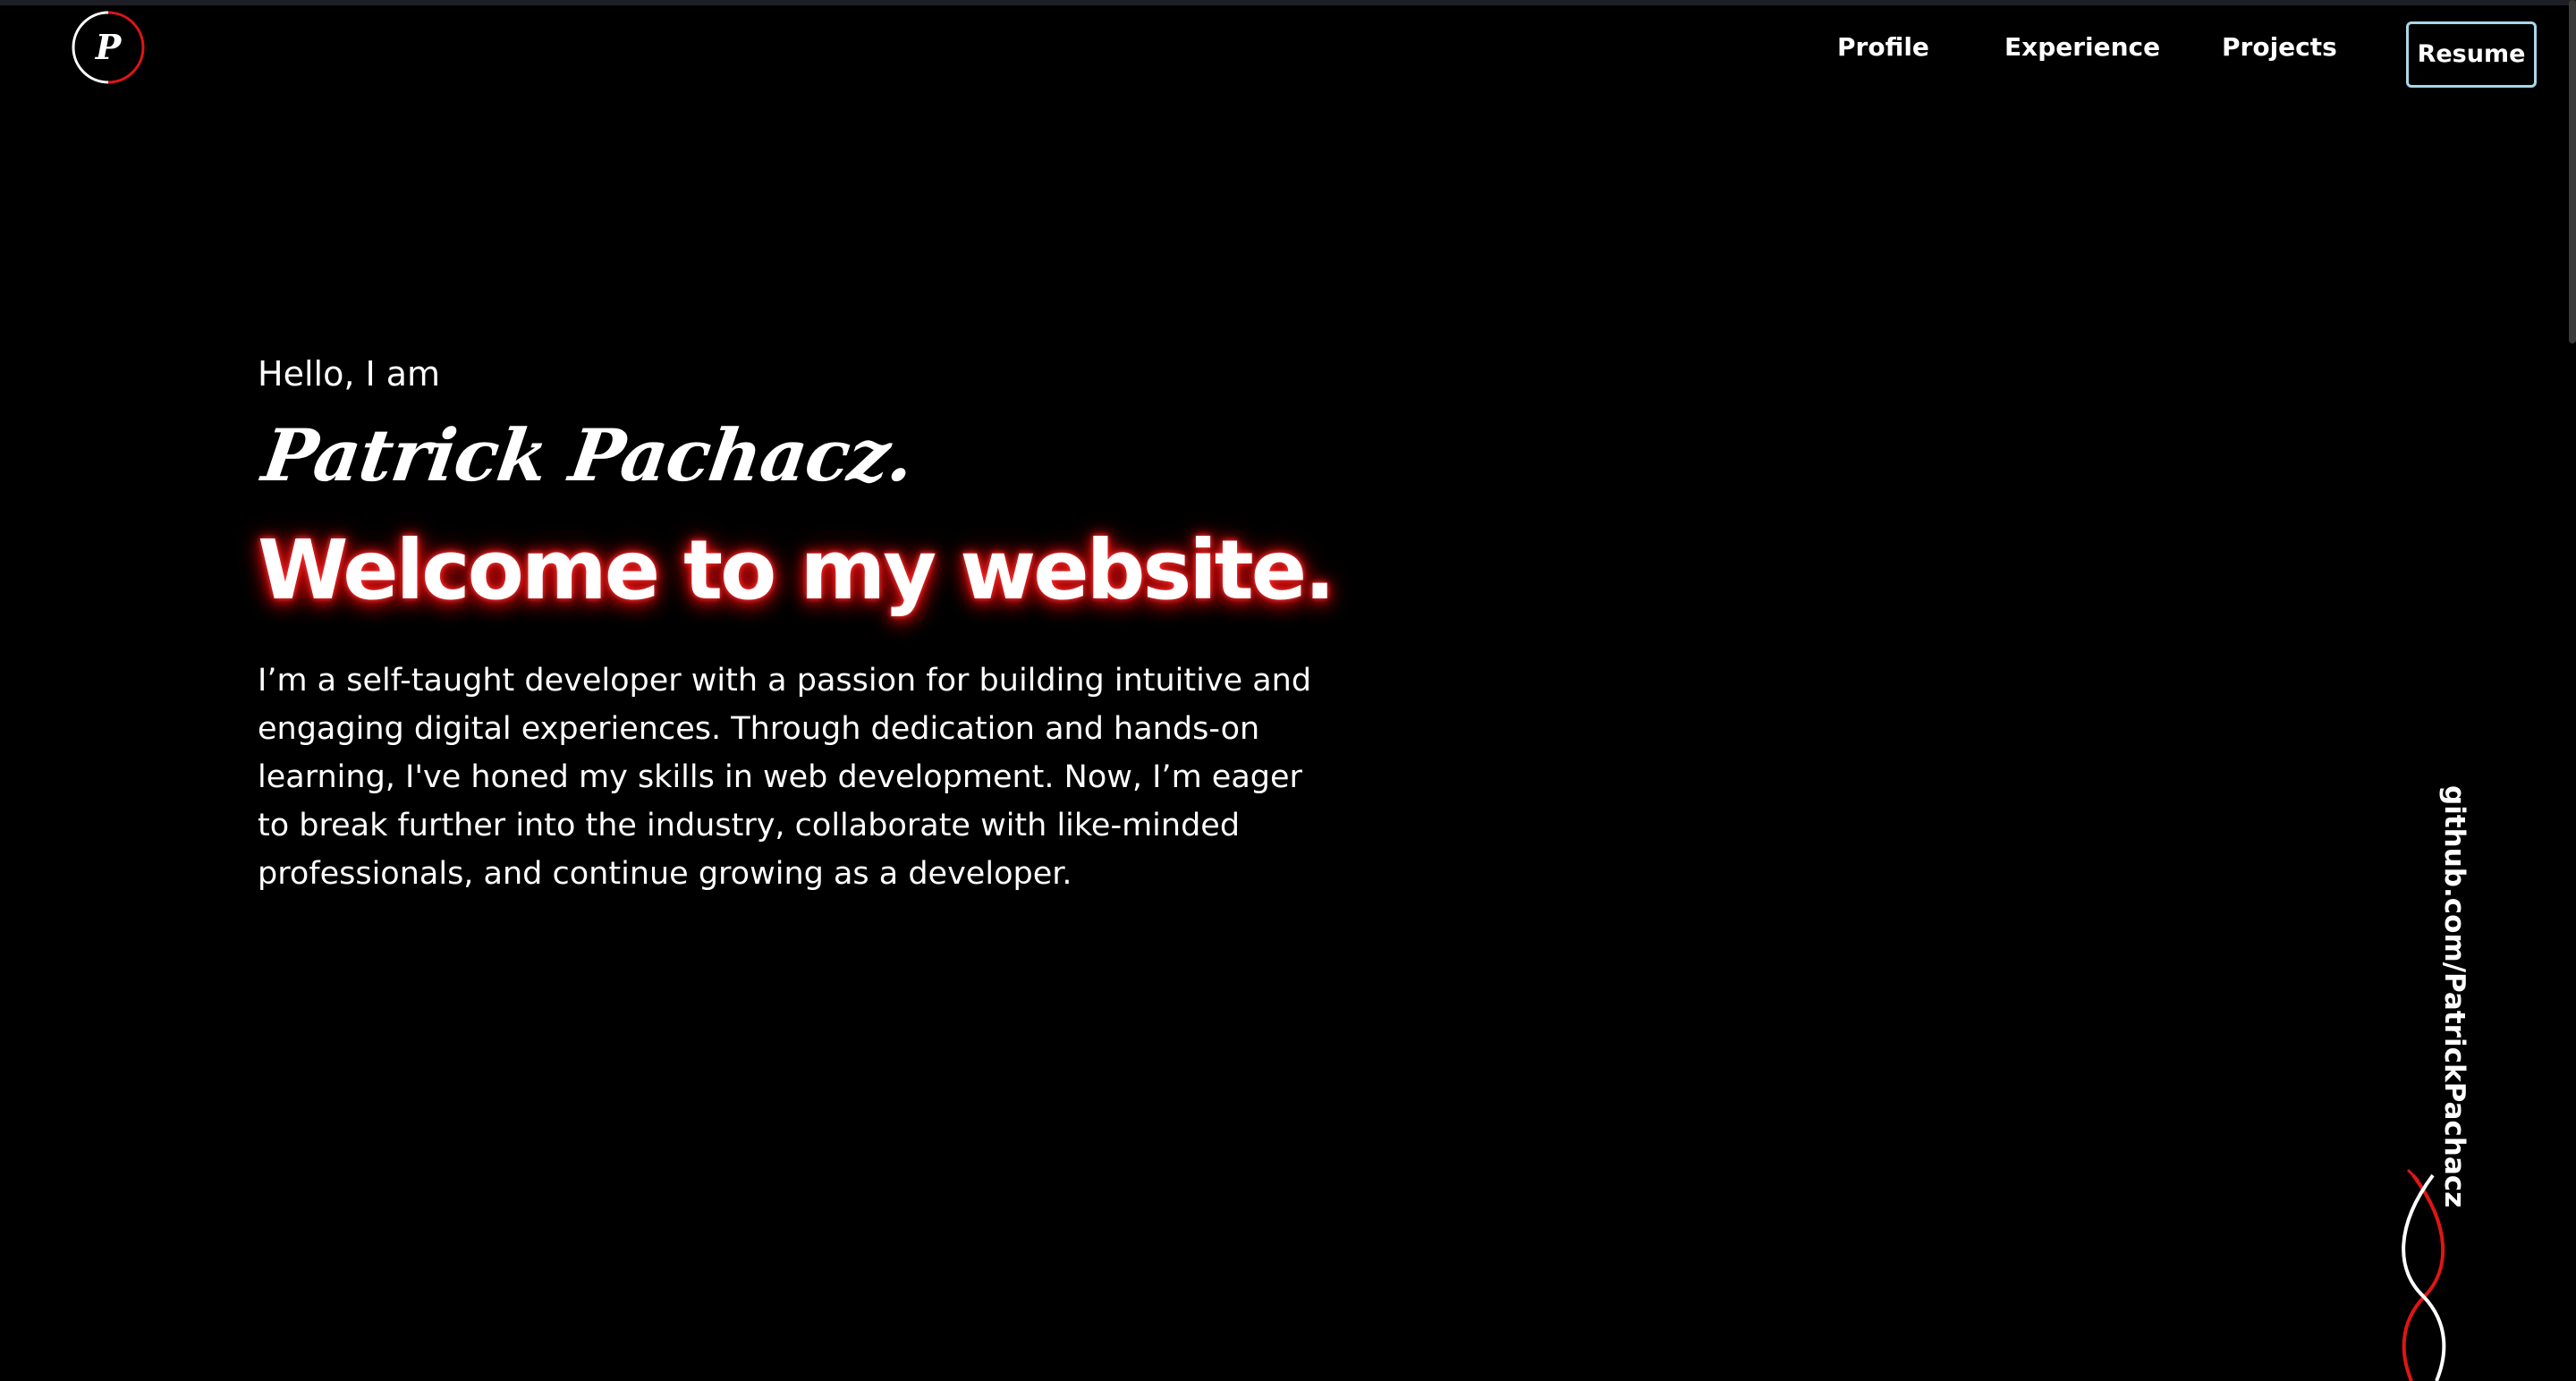  I want to click on github-side-link: github.com/PatrickPachacz, so click(2451, 996).